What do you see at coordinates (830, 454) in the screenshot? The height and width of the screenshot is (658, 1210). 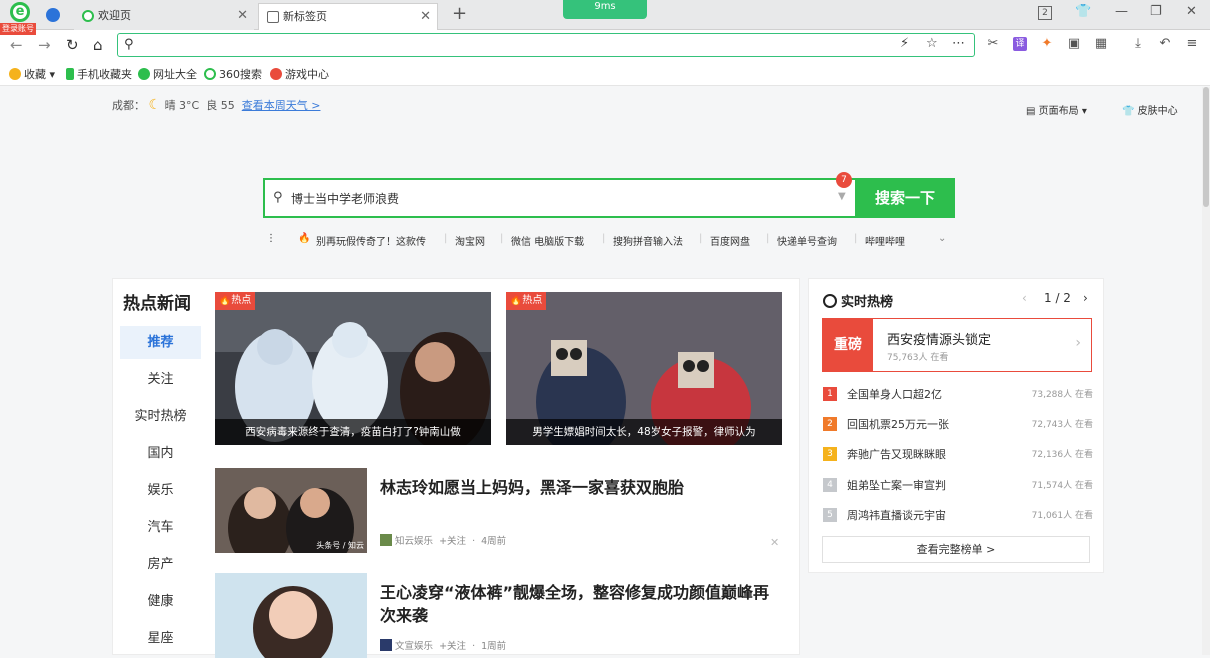 I see `rank-badge: 3` at bounding box center [830, 454].